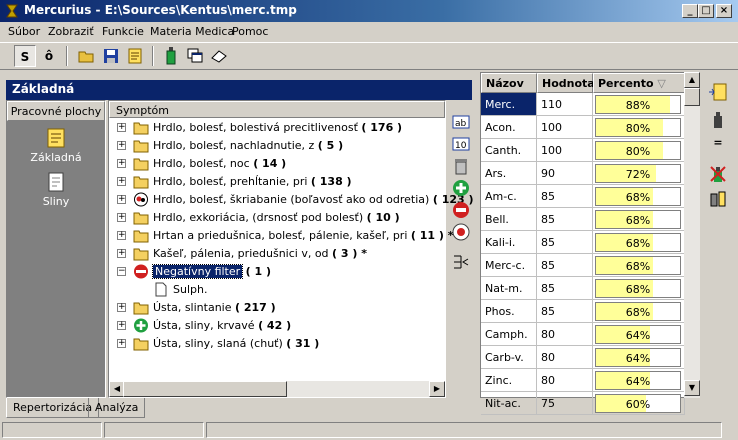  What do you see at coordinates (461, 232) in the screenshot?
I see `filter-eye-icon` at bounding box center [461, 232].